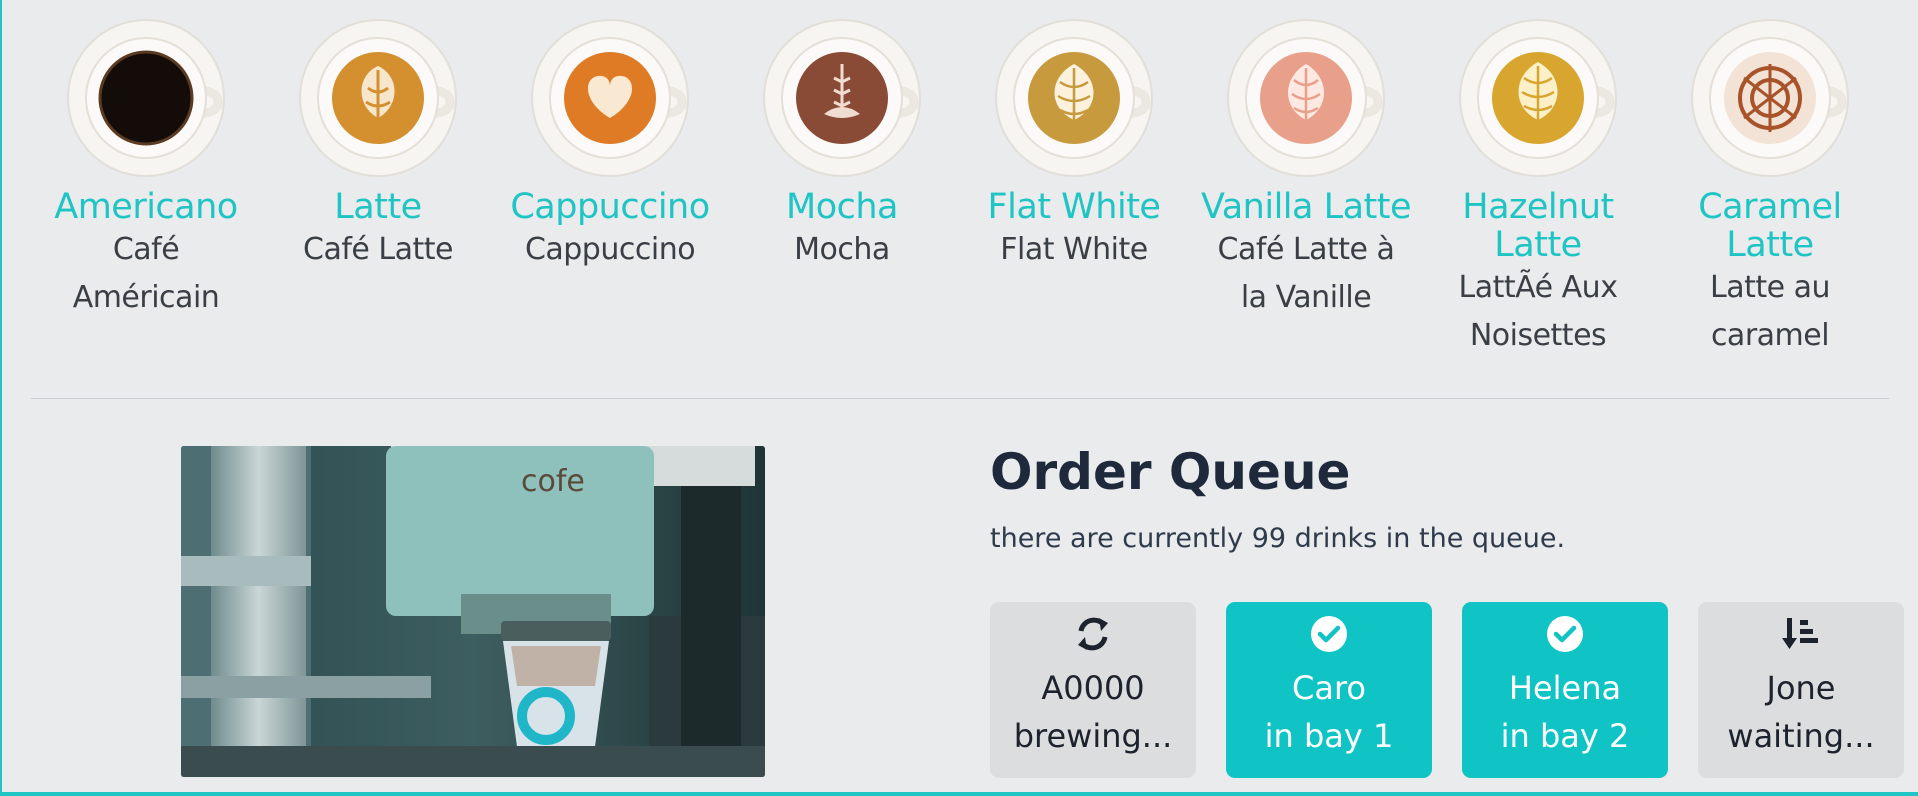 The width and height of the screenshot is (1918, 796). Describe the element at coordinates (146, 249) in the screenshot. I see `drink-subtitle-line: Café` at that location.